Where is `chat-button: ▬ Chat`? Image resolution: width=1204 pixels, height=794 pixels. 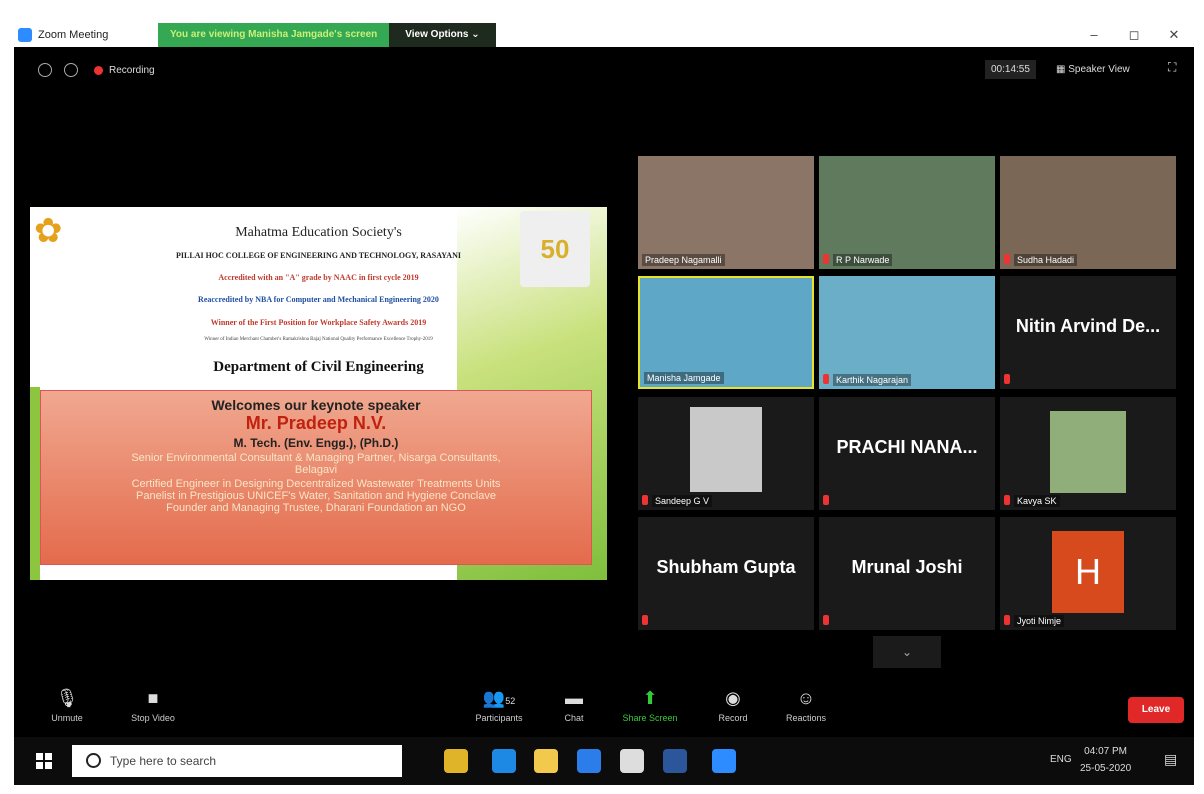 chat-button: ▬ Chat is located at coordinates (574, 705).